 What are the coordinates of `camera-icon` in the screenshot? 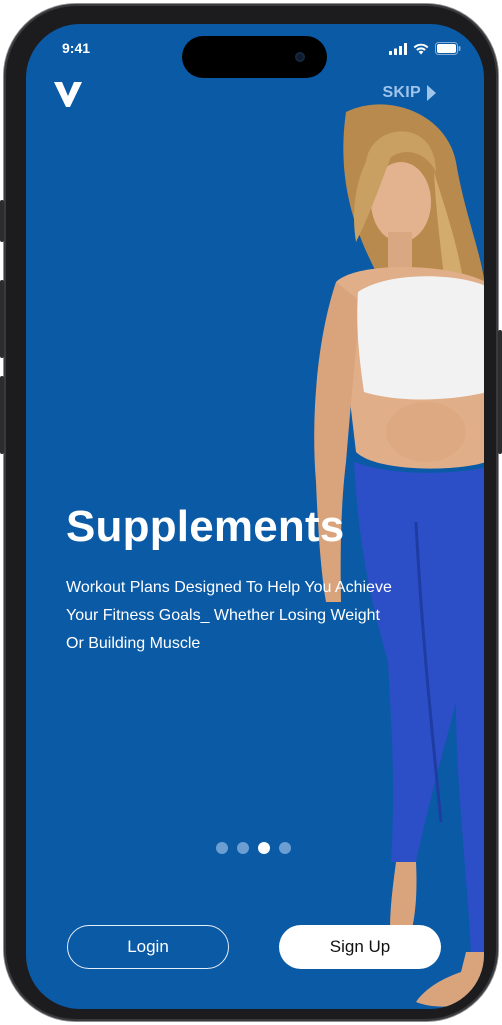 It's located at (300, 57).